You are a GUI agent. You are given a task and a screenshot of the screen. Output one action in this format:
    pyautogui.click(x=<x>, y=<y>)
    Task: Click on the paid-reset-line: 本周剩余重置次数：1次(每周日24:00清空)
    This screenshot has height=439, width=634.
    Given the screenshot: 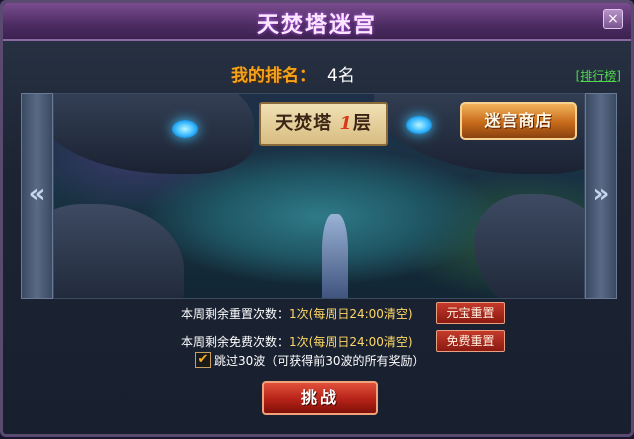 What is the action you would take?
    pyautogui.click(x=297, y=313)
    